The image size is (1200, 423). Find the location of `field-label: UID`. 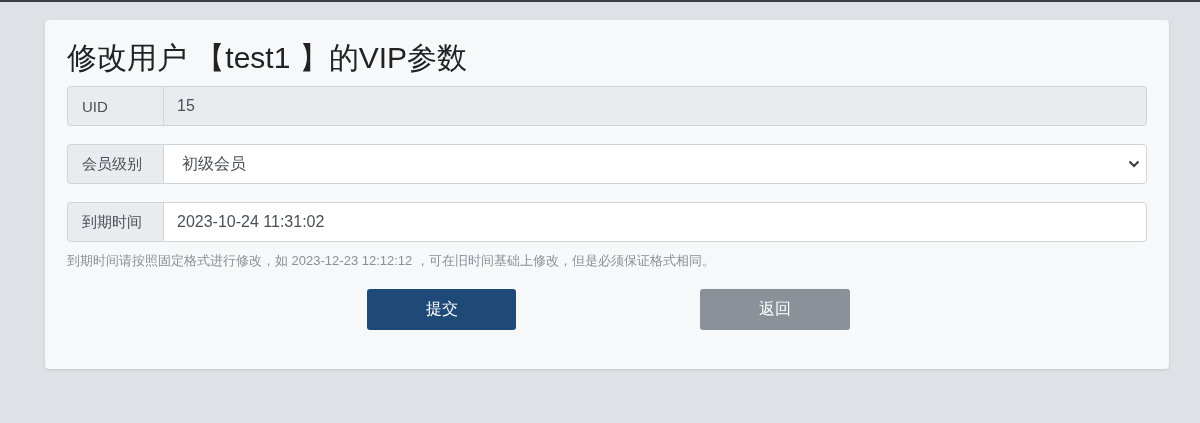

field-label: UID is located at coordinates (115, 106).